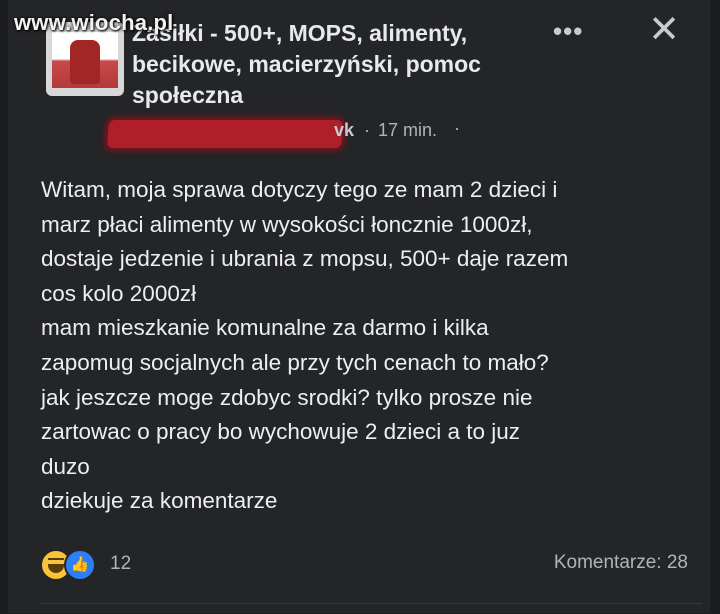 The width and height of the screenshot is (720, 614). I want to click on action-bar-divider, so click(371, 608).